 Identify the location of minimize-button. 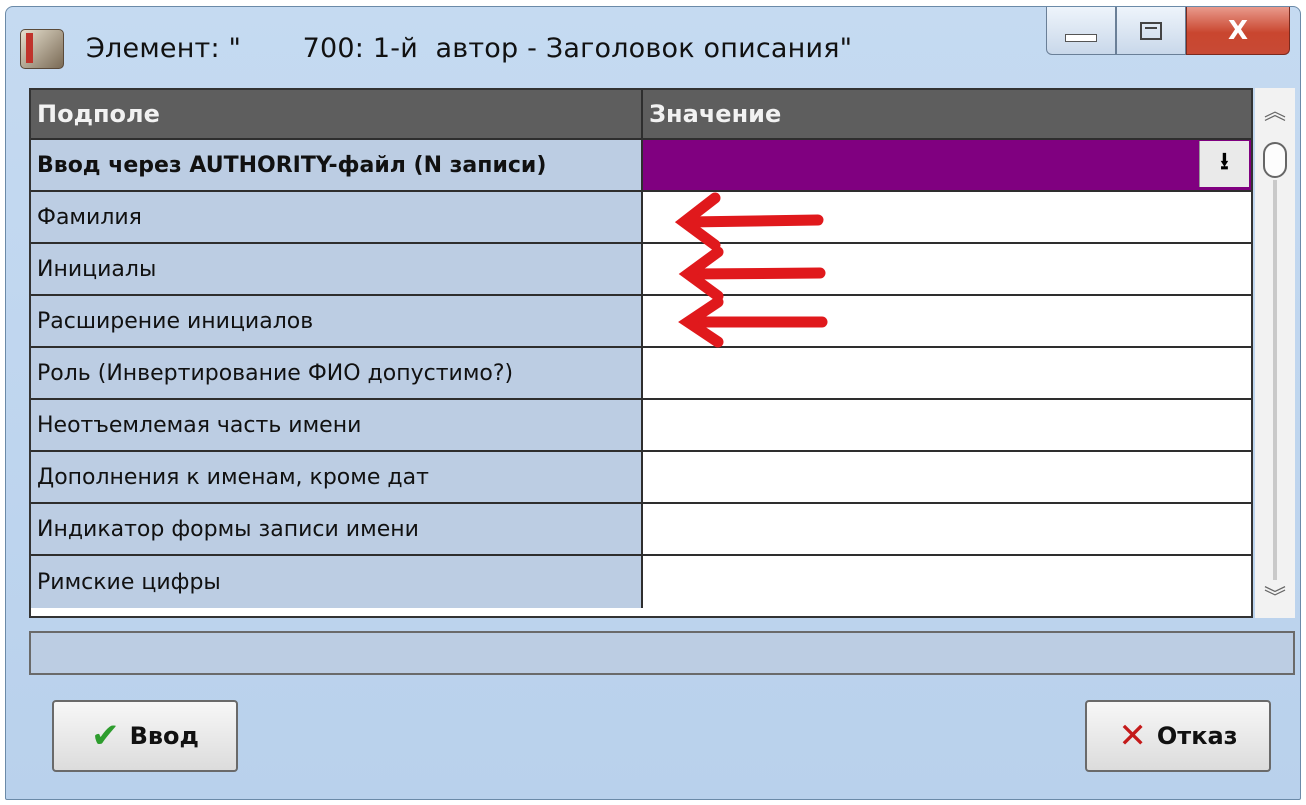
(1081, 31).